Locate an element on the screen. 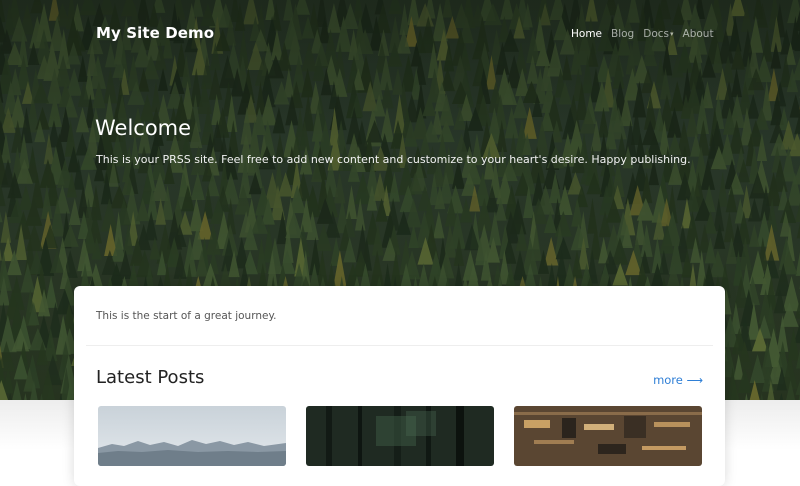  latest-posts-title: Latest Posts is located at coordinates (150, 377).